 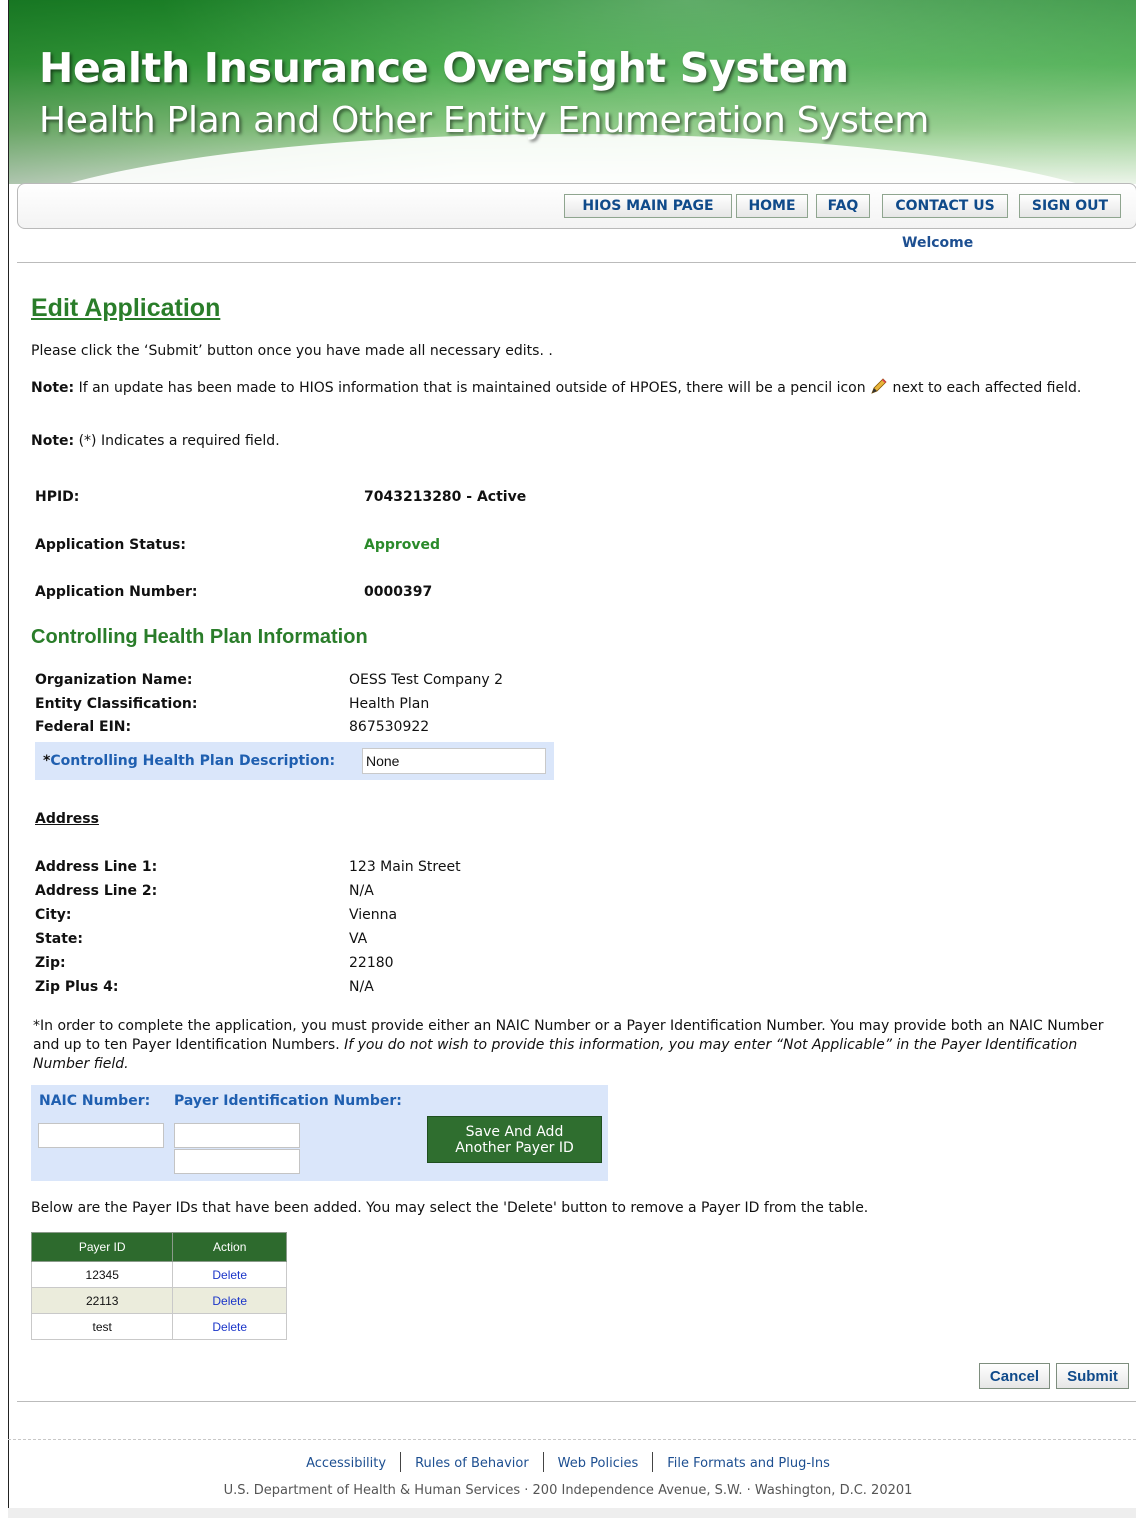 What do you see at coordinates (748, 1463) in the screenshot?
I see `footer-link-file-formats: File Formats and Plug-Ins` at bounding box center [748, 1463].